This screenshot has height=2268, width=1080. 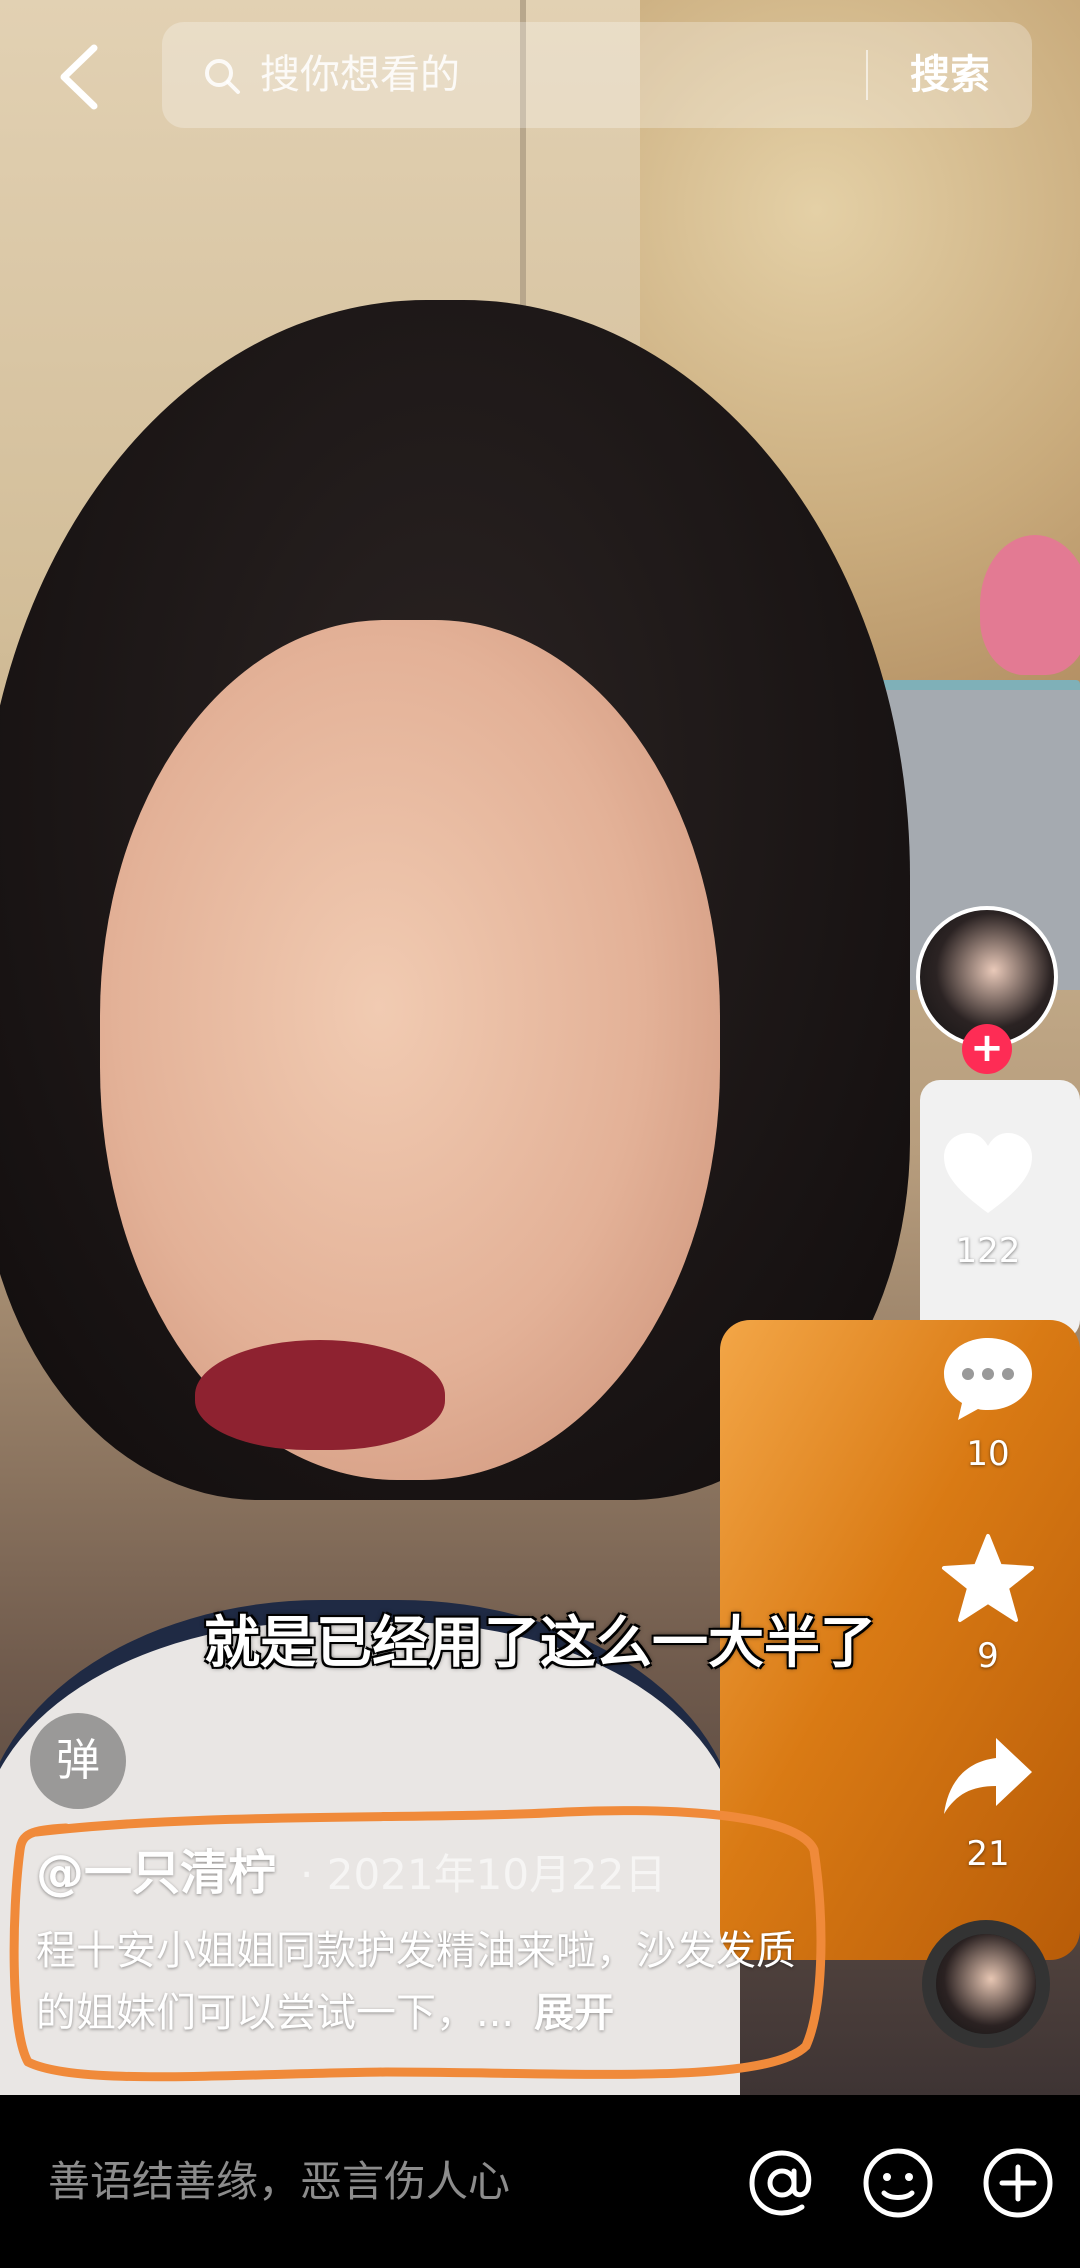 What do you see at coordinates (1030, 605) in the screenshot?
I see `video-scene-plush-toy` at bounding box center [1030, 605].